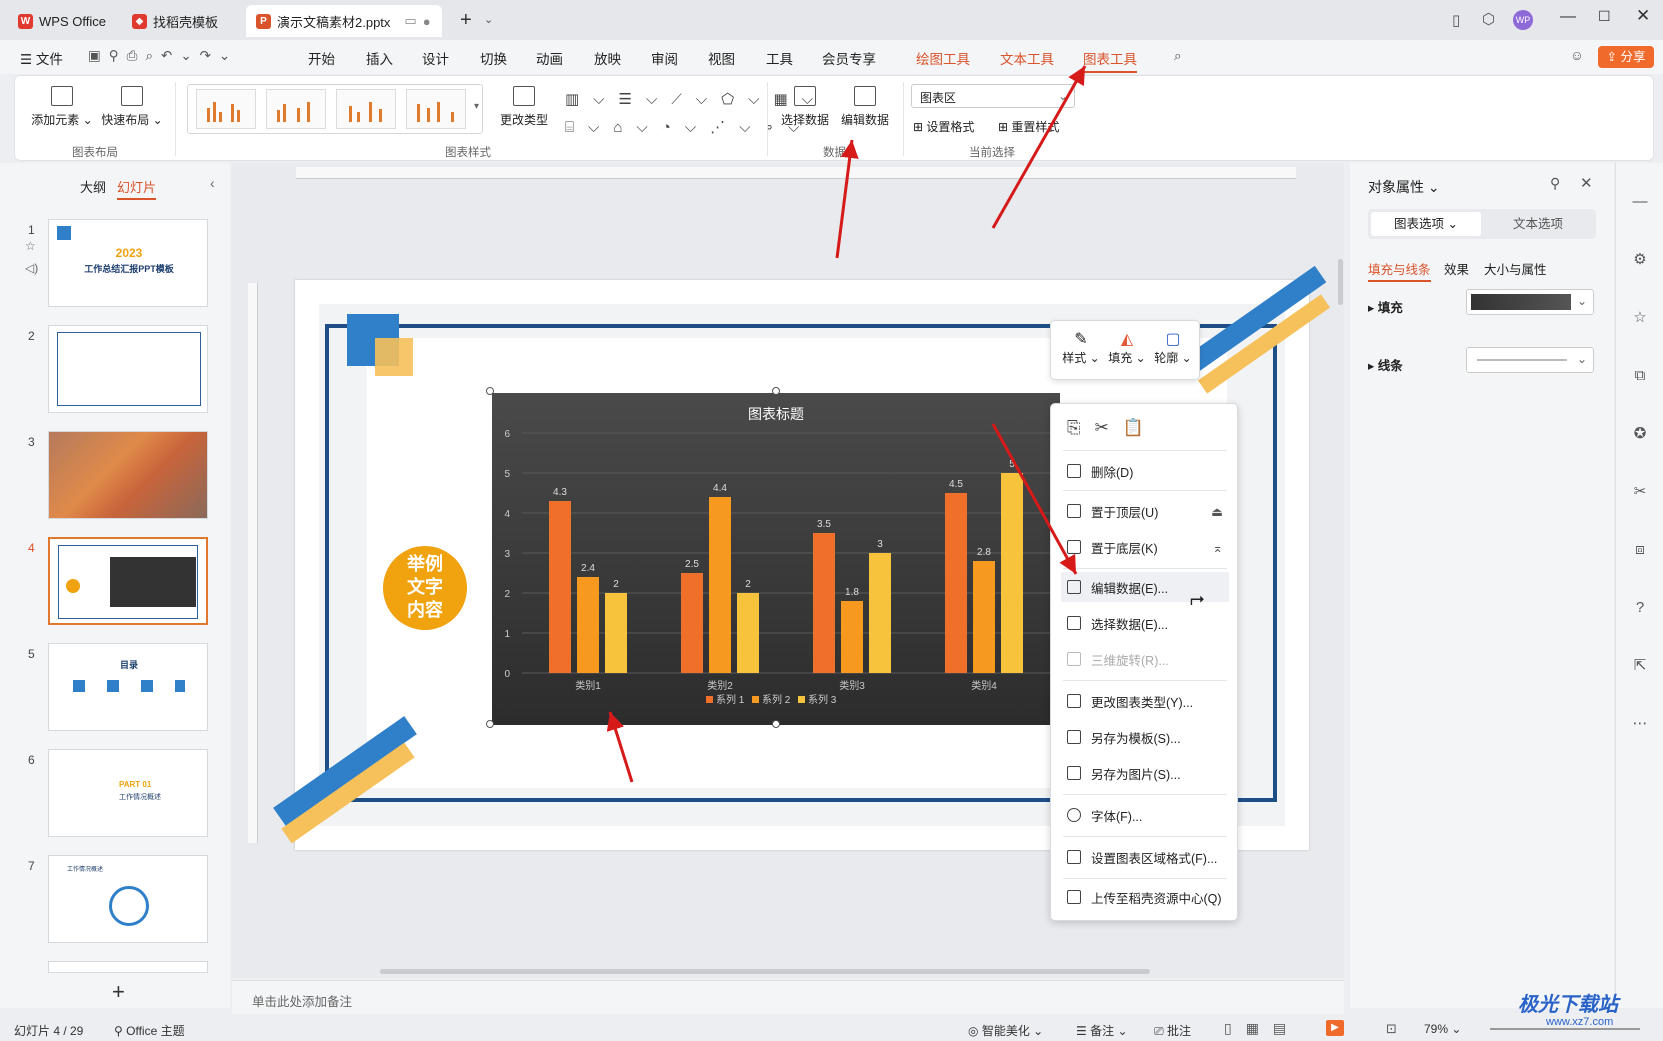  I want to click on arrow-to-edit-data, so click(847, 199).